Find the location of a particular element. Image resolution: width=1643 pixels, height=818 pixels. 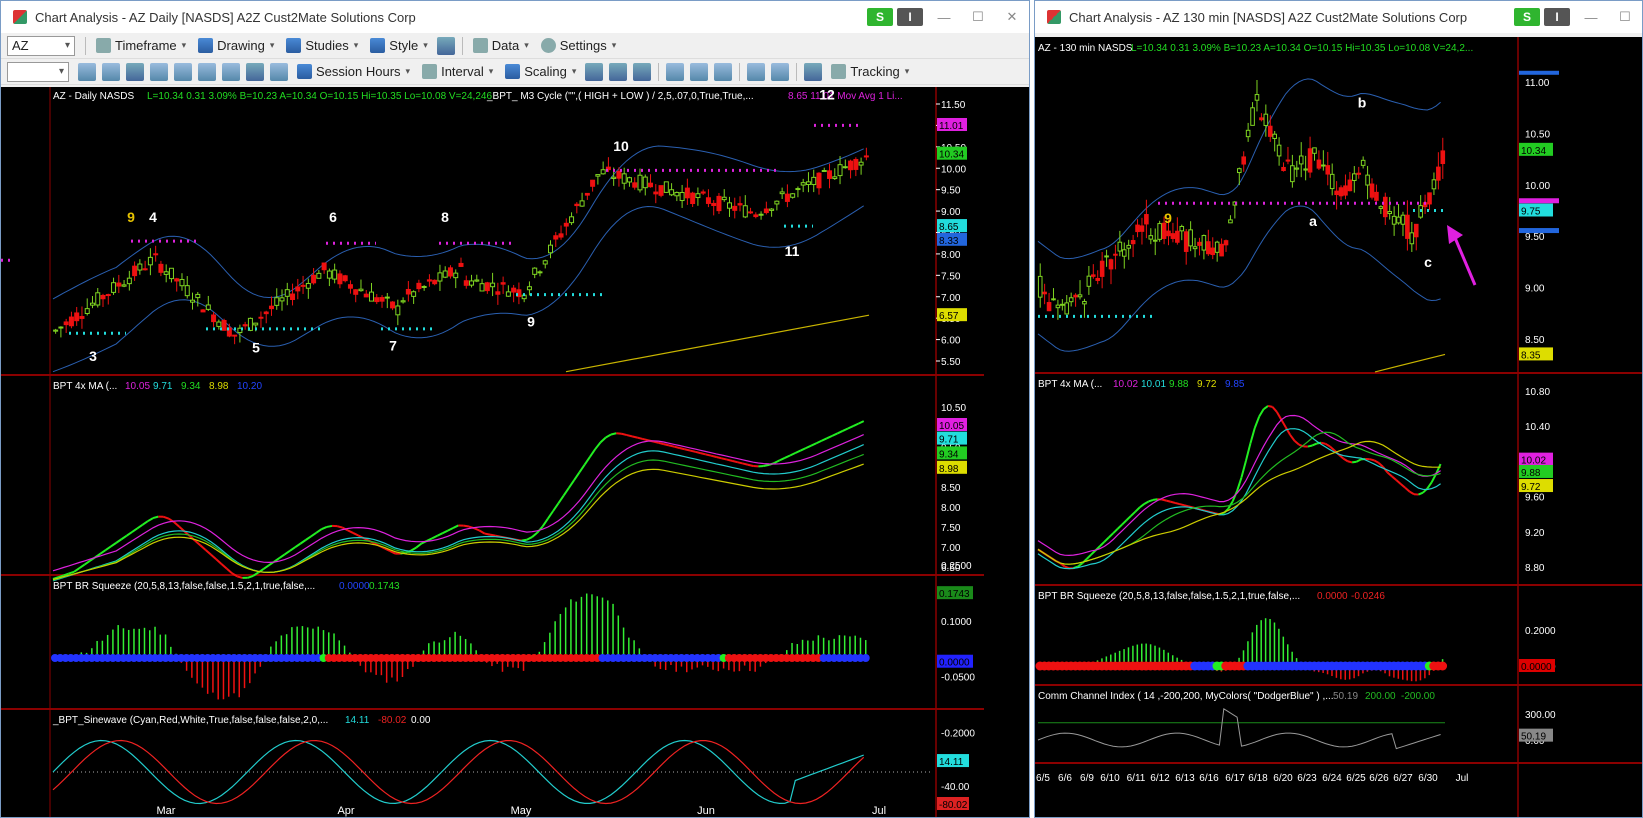

cursor-icon is located at coordinates (183, 71).